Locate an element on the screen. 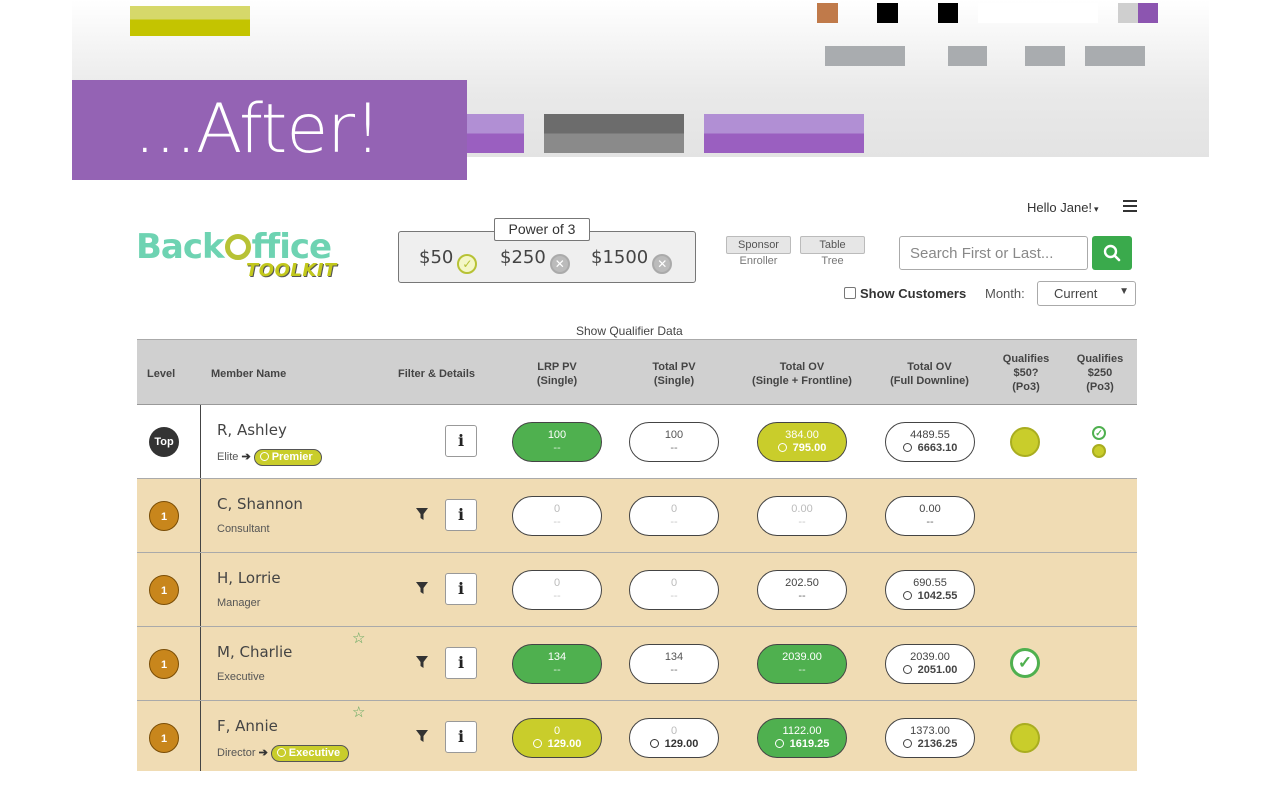  tier-50-label: $50 is located at coordinates (436, 257).